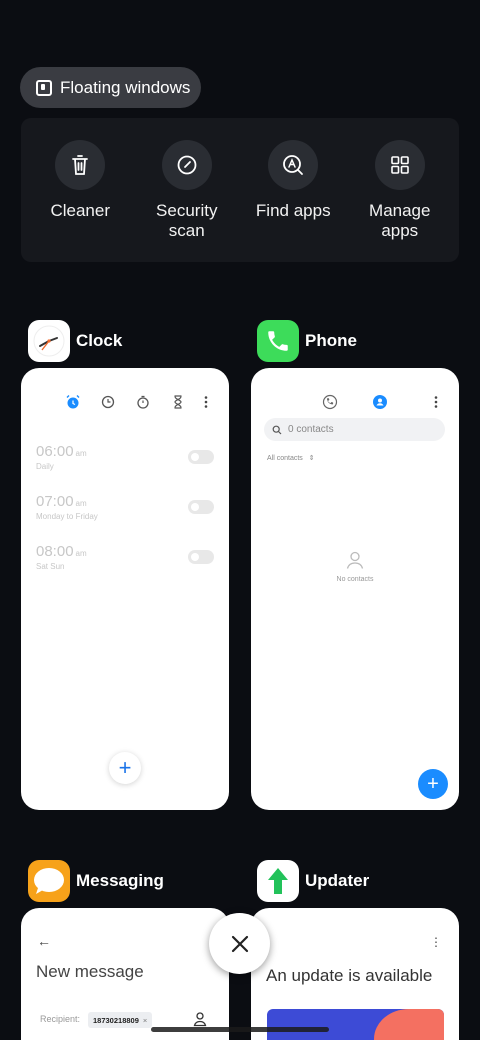 This screenshot has width=480, height=1040. I want to click on add-contact-button: +, so click(433, 784).